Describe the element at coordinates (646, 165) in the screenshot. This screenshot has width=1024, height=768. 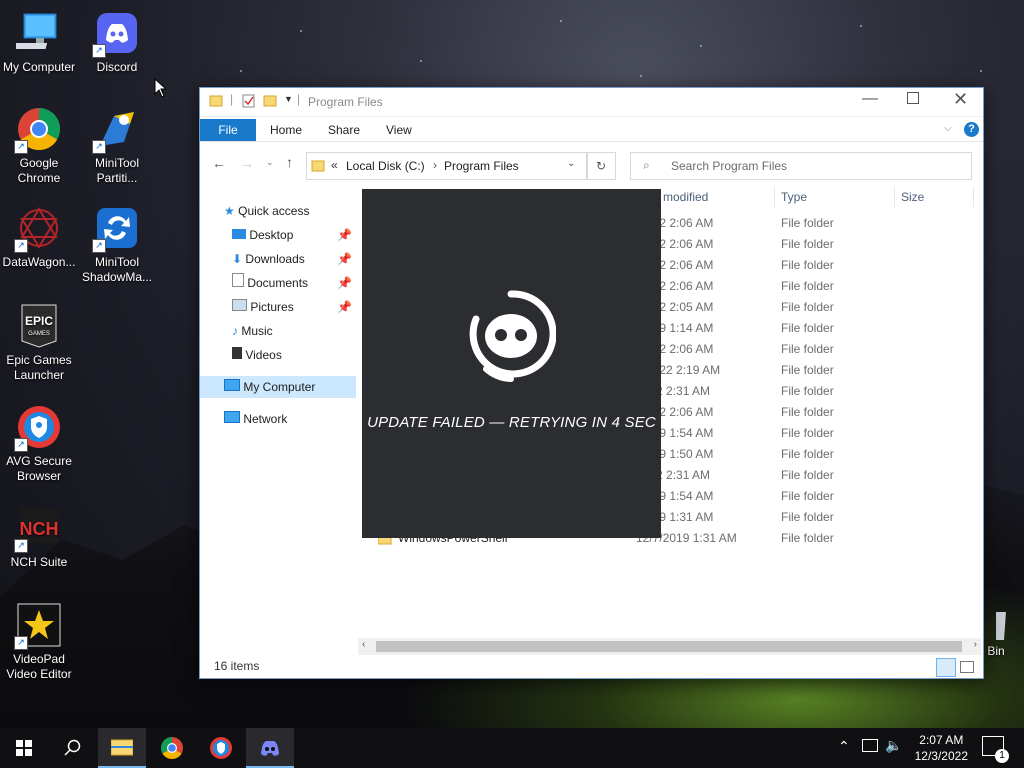
I see `search-icon: ⌕` at that location.